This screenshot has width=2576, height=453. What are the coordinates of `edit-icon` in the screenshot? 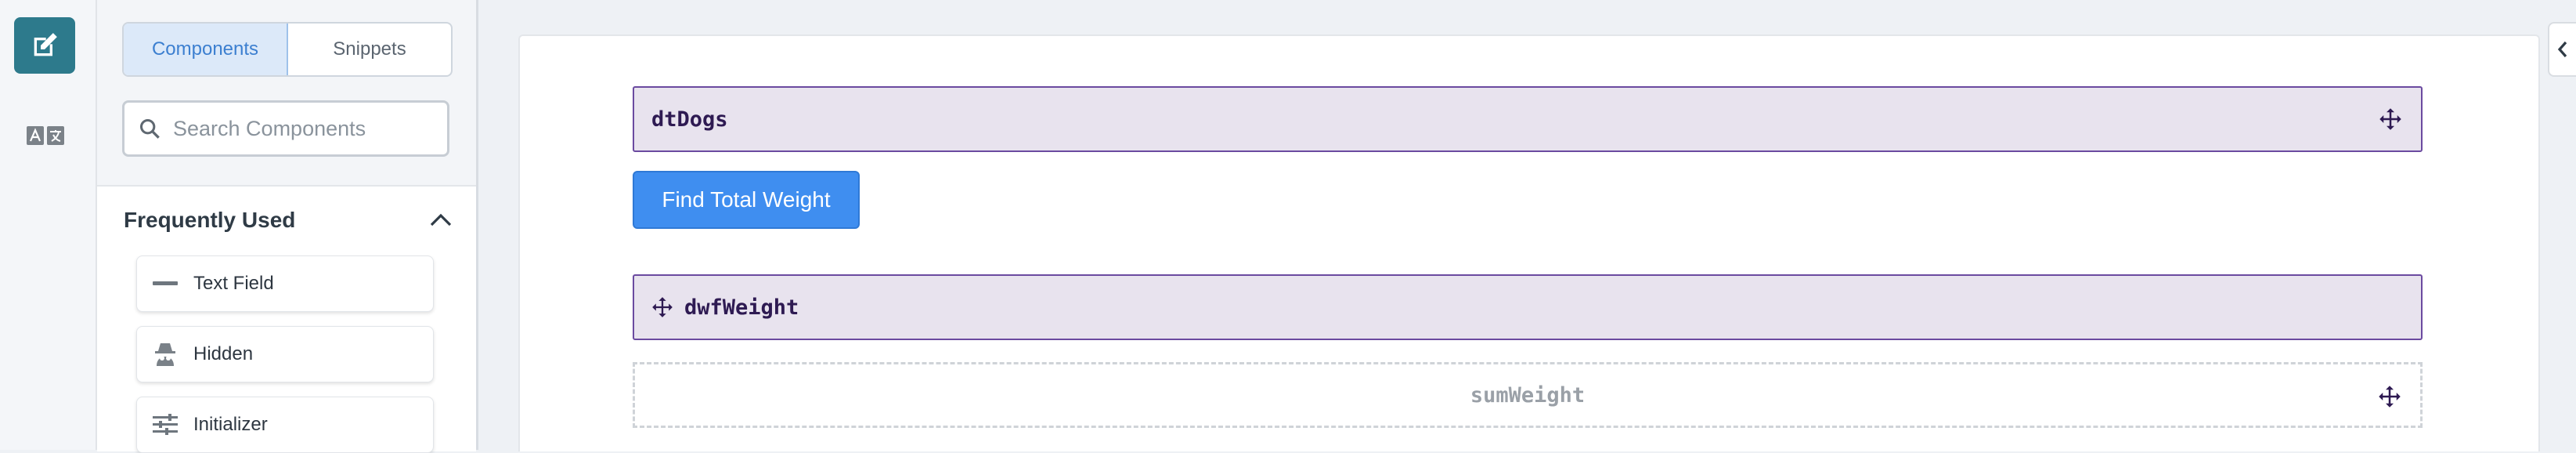 It's located at (45, 44).